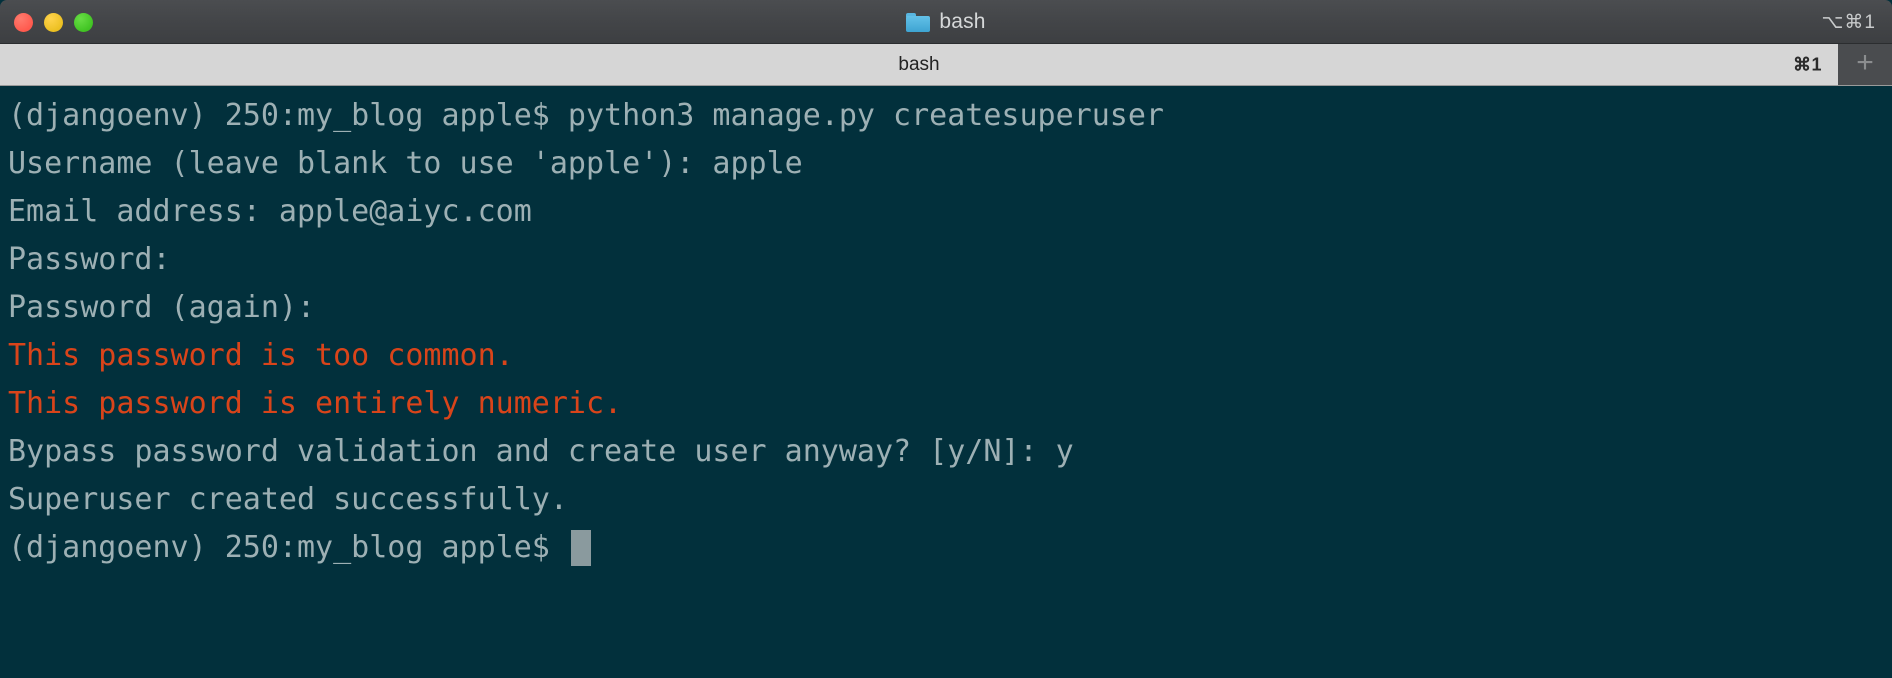 The height and width of the screenshot is (678, 1892). What do you see at coordinates (1807, 64) in the screenshot?
I see `tab-bash-shortcut: ⌘1` at bounding box center [1807, 64].